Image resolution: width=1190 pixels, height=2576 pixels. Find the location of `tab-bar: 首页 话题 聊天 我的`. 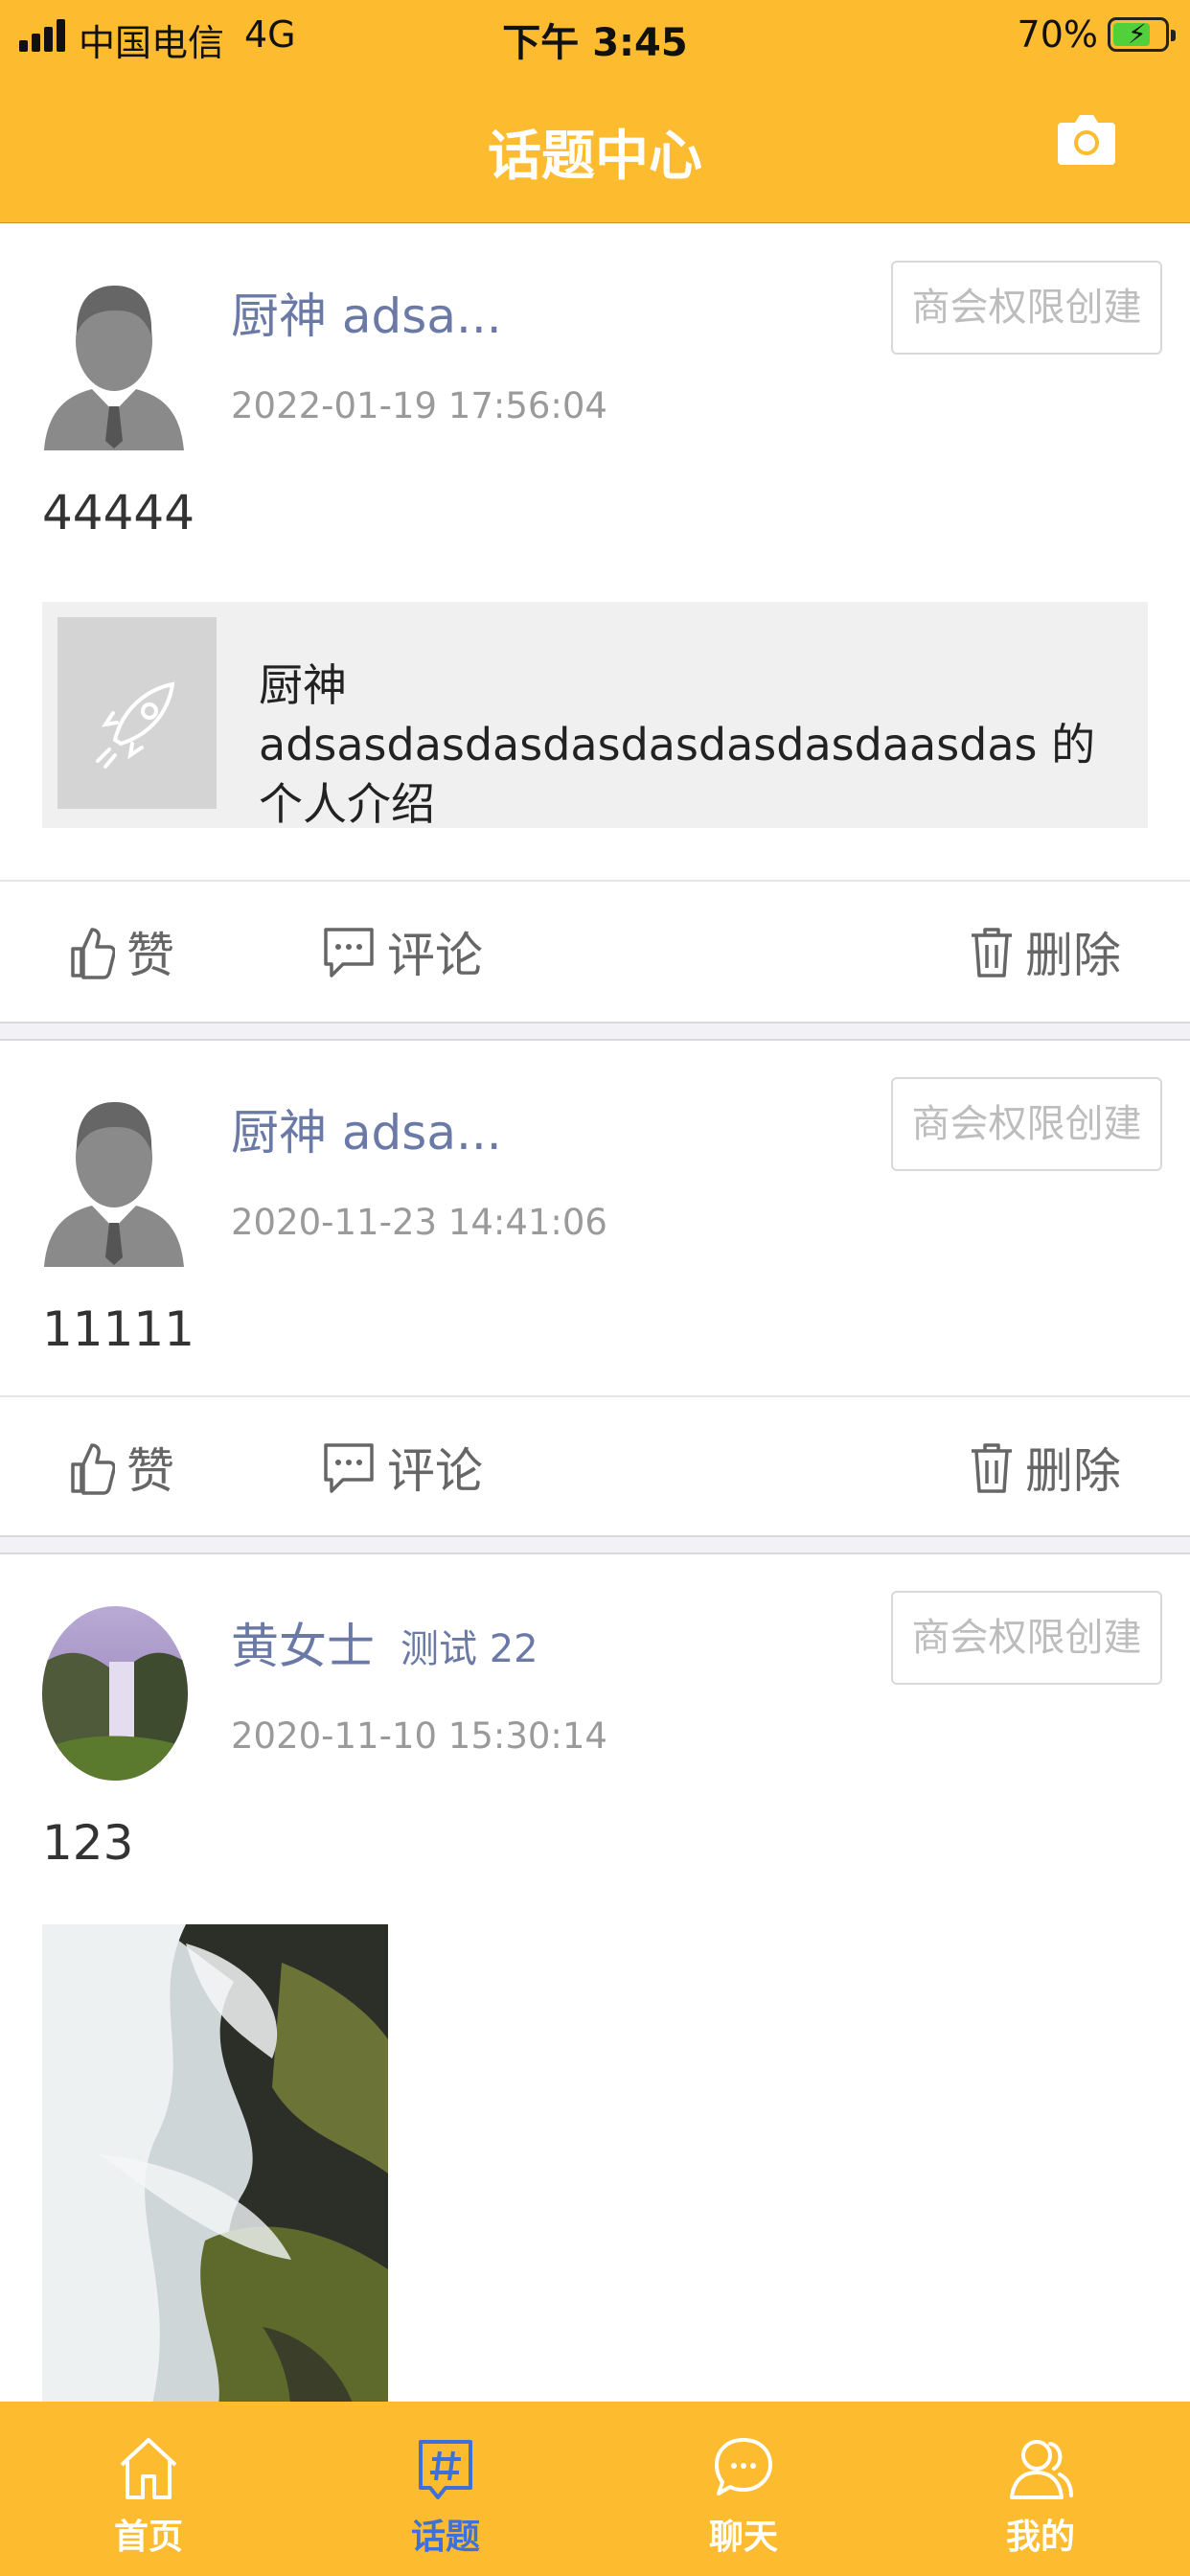

tab-bar: 首页 话题 聊天 我的 is located at coordinates (595, 2489).